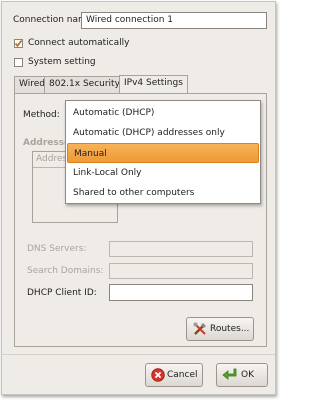 This screenshot has height=400, width=320. What do you see at coordinates (181, 271) in the screenshot?
I see `search-domains-input` at bounding box center [181, 271].